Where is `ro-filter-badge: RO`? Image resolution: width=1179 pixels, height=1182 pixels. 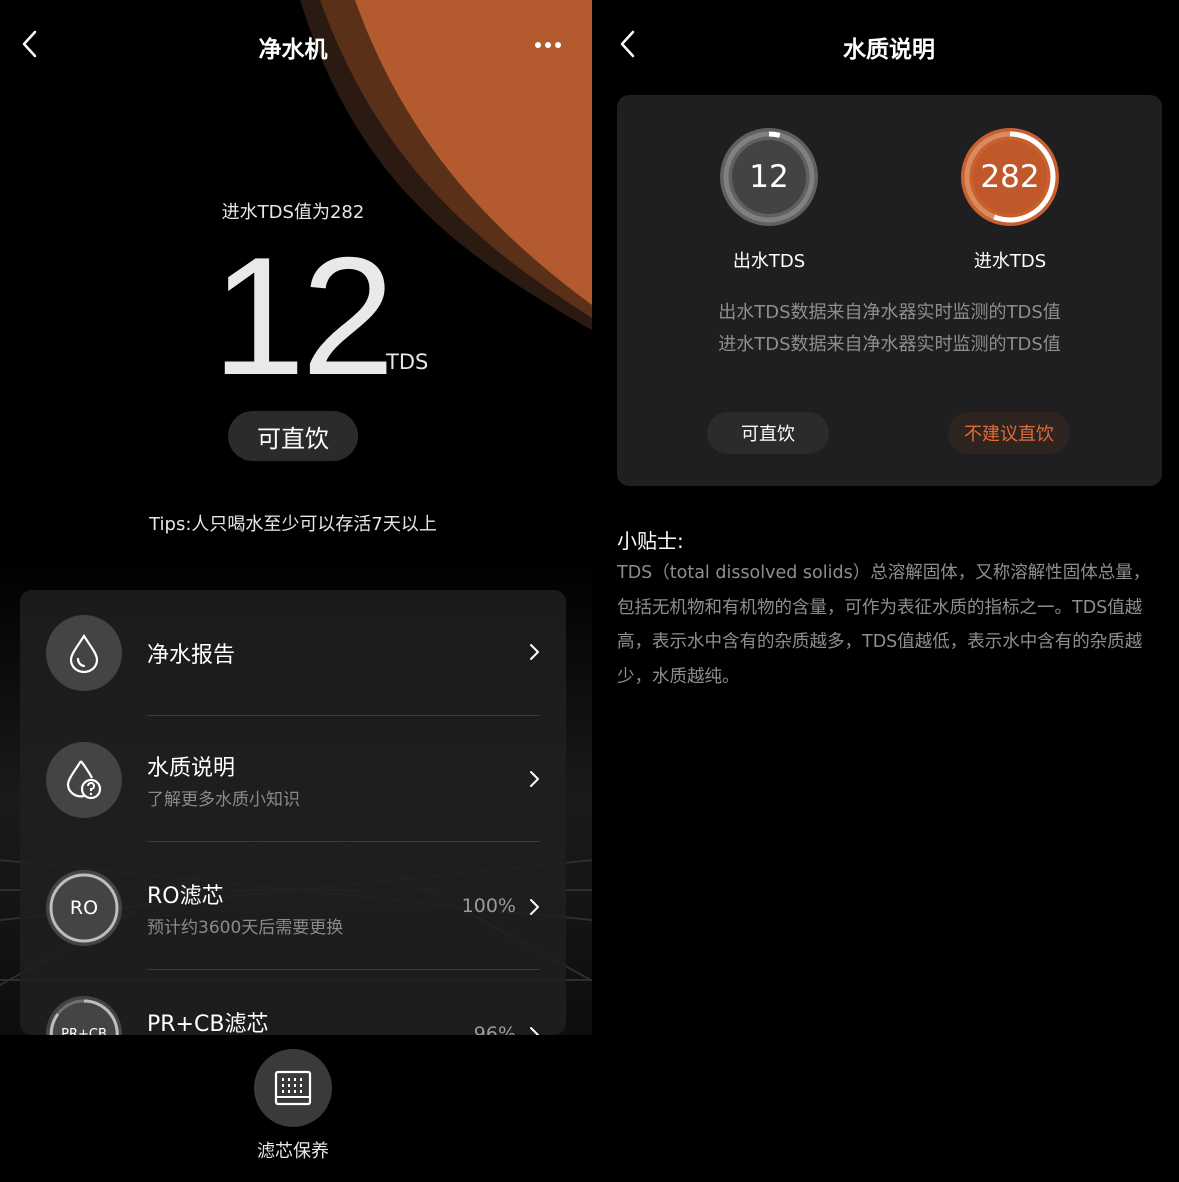
ro-filter-badge: RO is located at coordinates (84, 908).